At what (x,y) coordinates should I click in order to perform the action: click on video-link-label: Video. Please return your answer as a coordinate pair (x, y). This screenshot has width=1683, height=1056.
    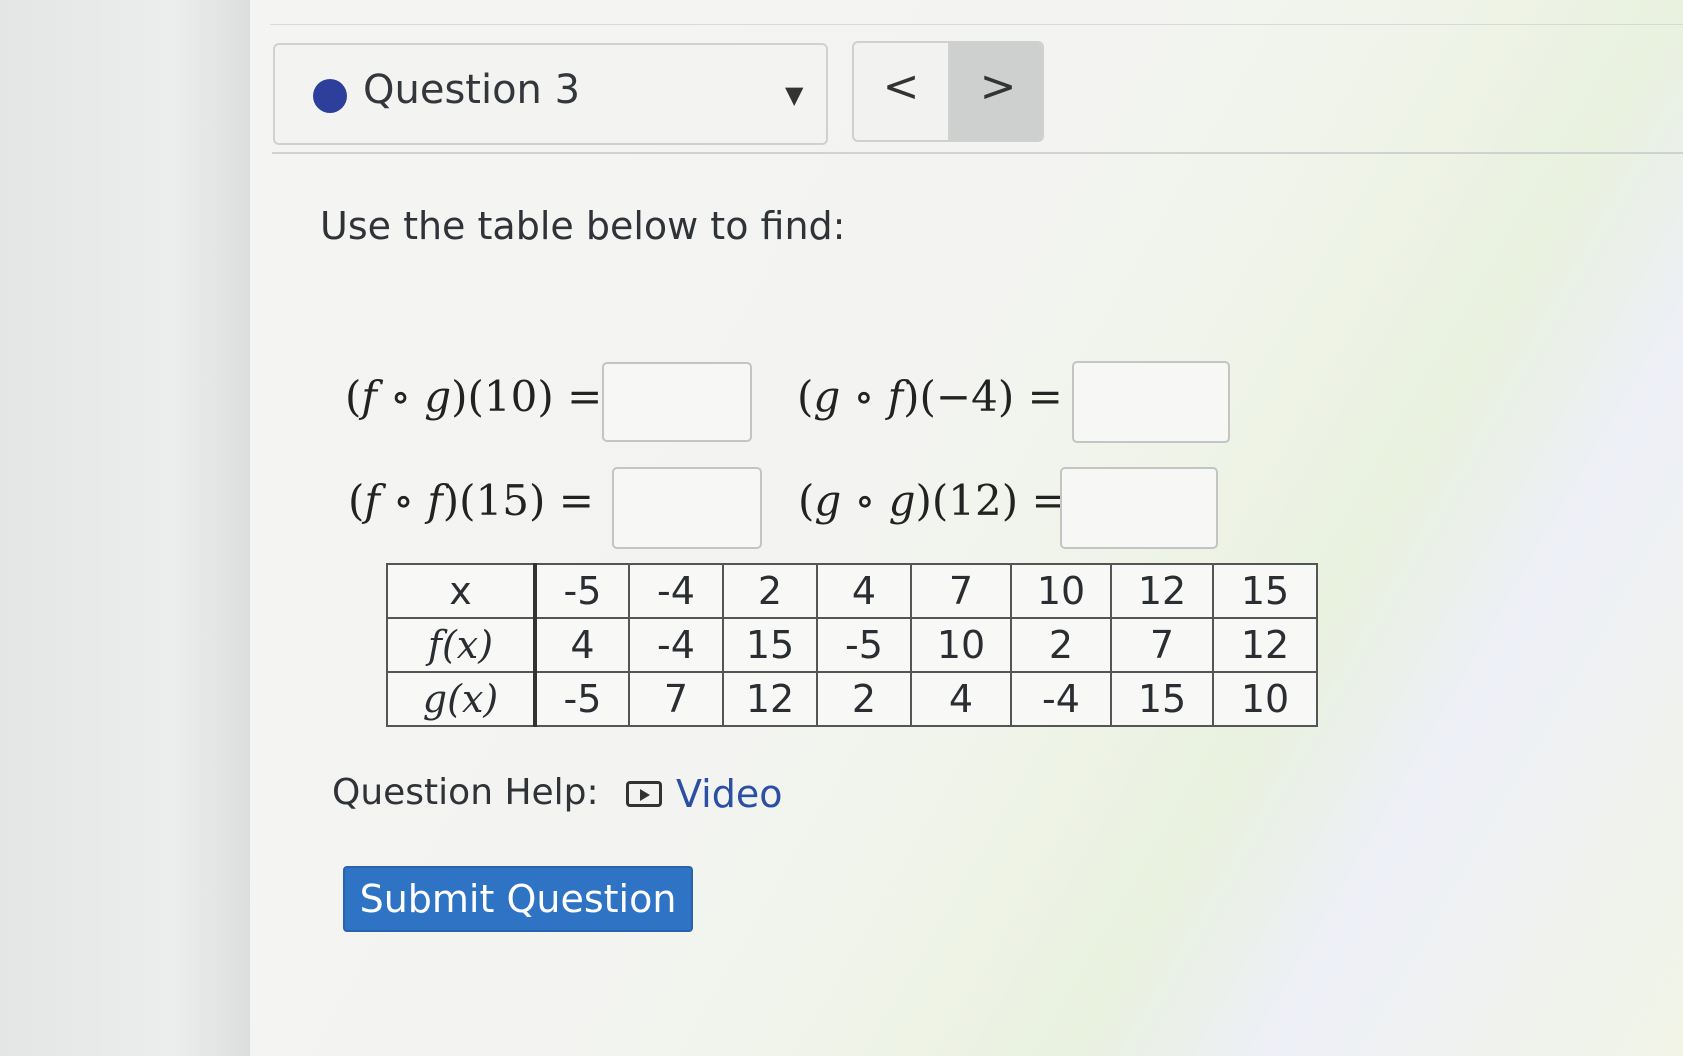
    Looking at the image, I should click on (729, 794).